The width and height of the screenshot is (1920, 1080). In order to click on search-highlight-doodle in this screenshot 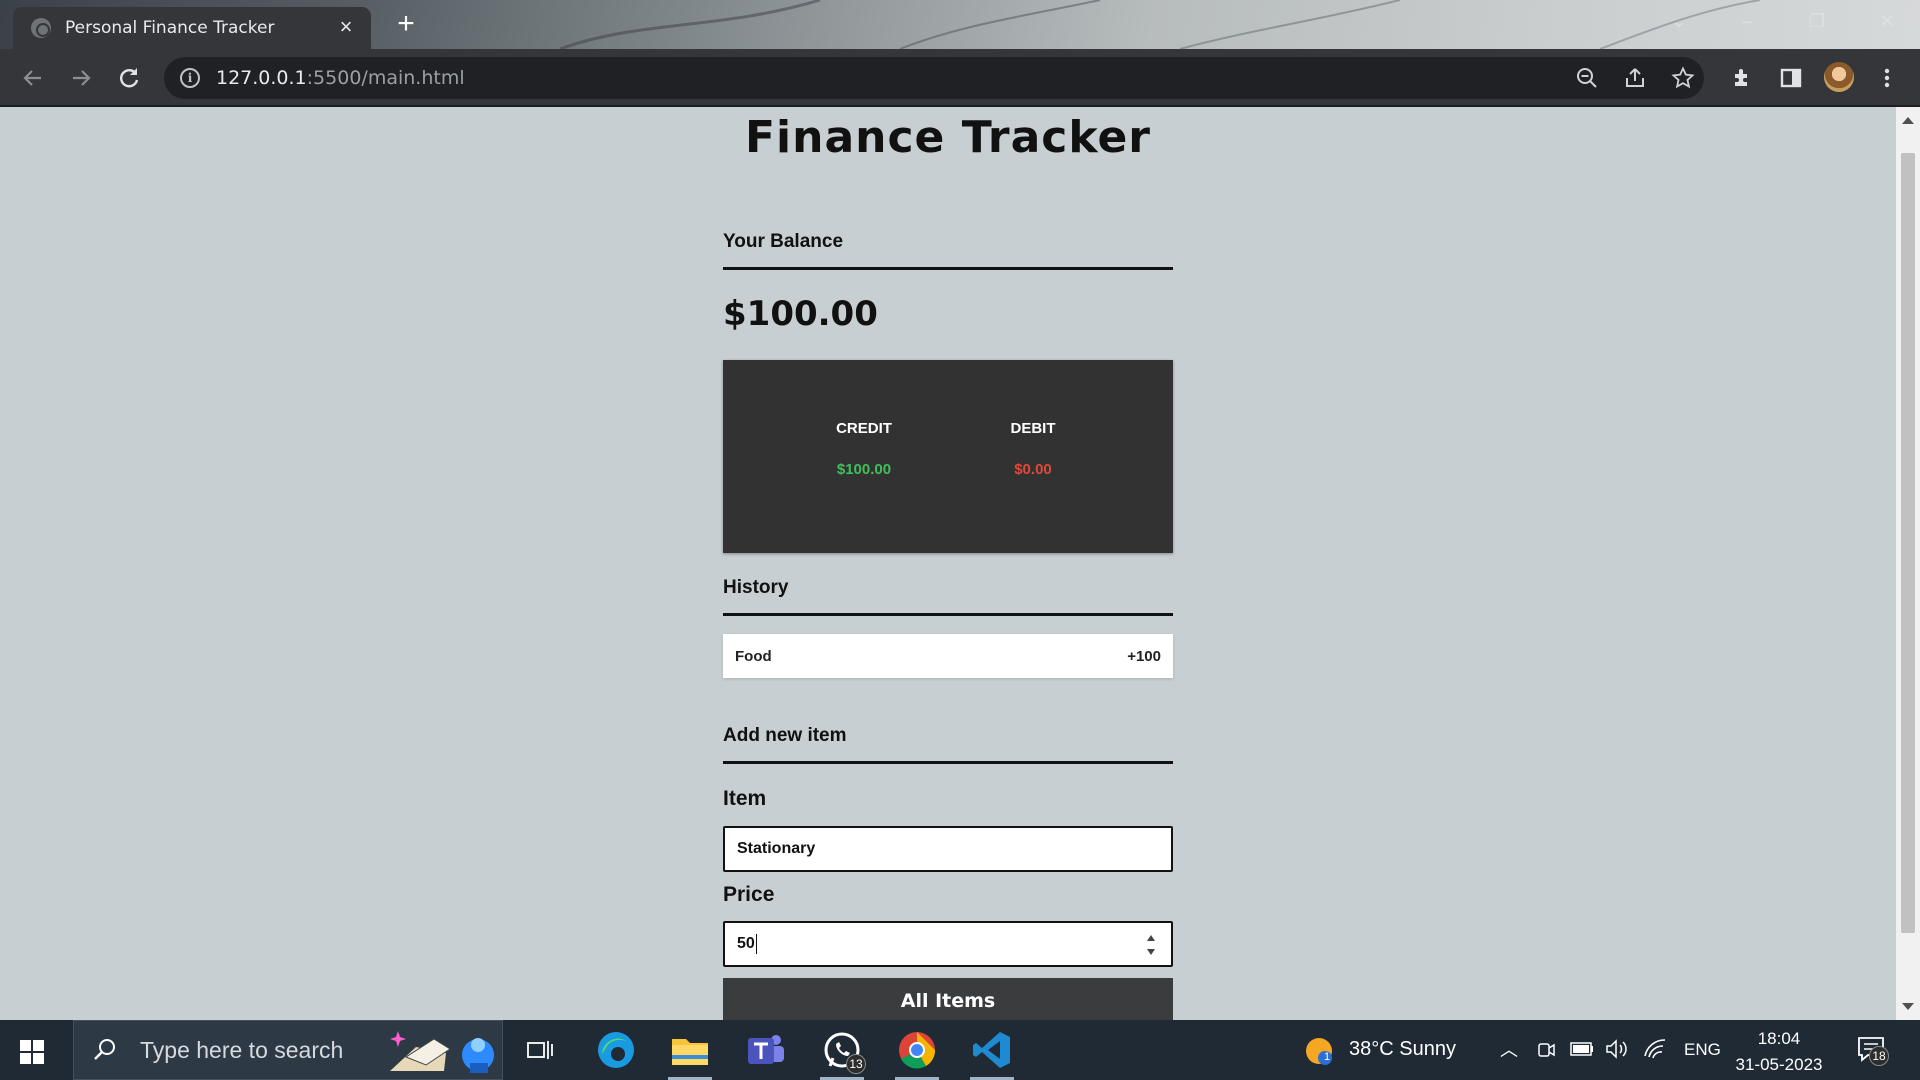, I will do `click(442, 1052)`.